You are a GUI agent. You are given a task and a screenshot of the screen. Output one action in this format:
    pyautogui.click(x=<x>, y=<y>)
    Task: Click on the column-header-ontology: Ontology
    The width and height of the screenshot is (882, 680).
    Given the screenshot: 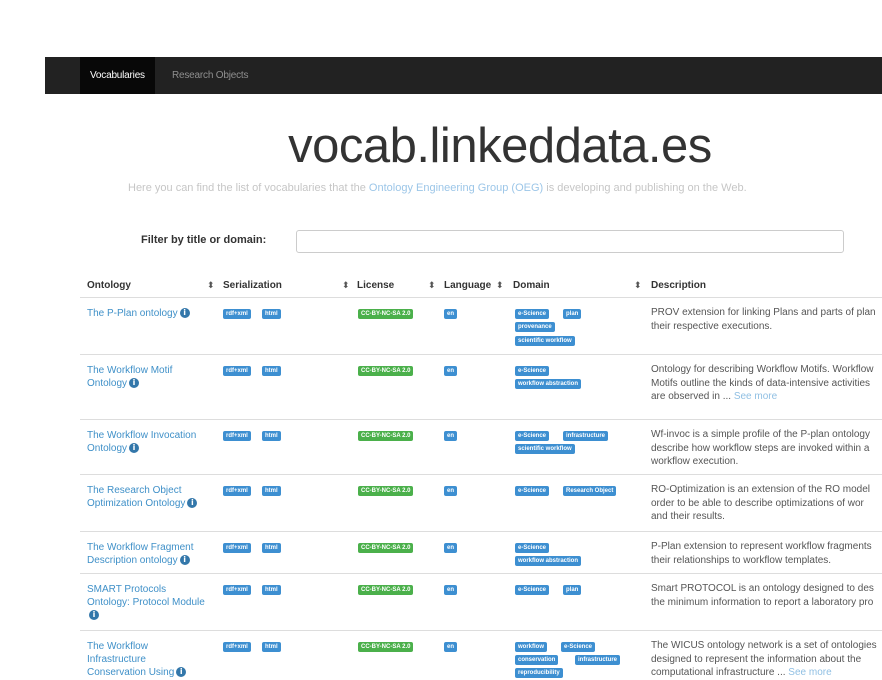 What is the action you would take?
    pyautogui.click(x=109, y=285)
    